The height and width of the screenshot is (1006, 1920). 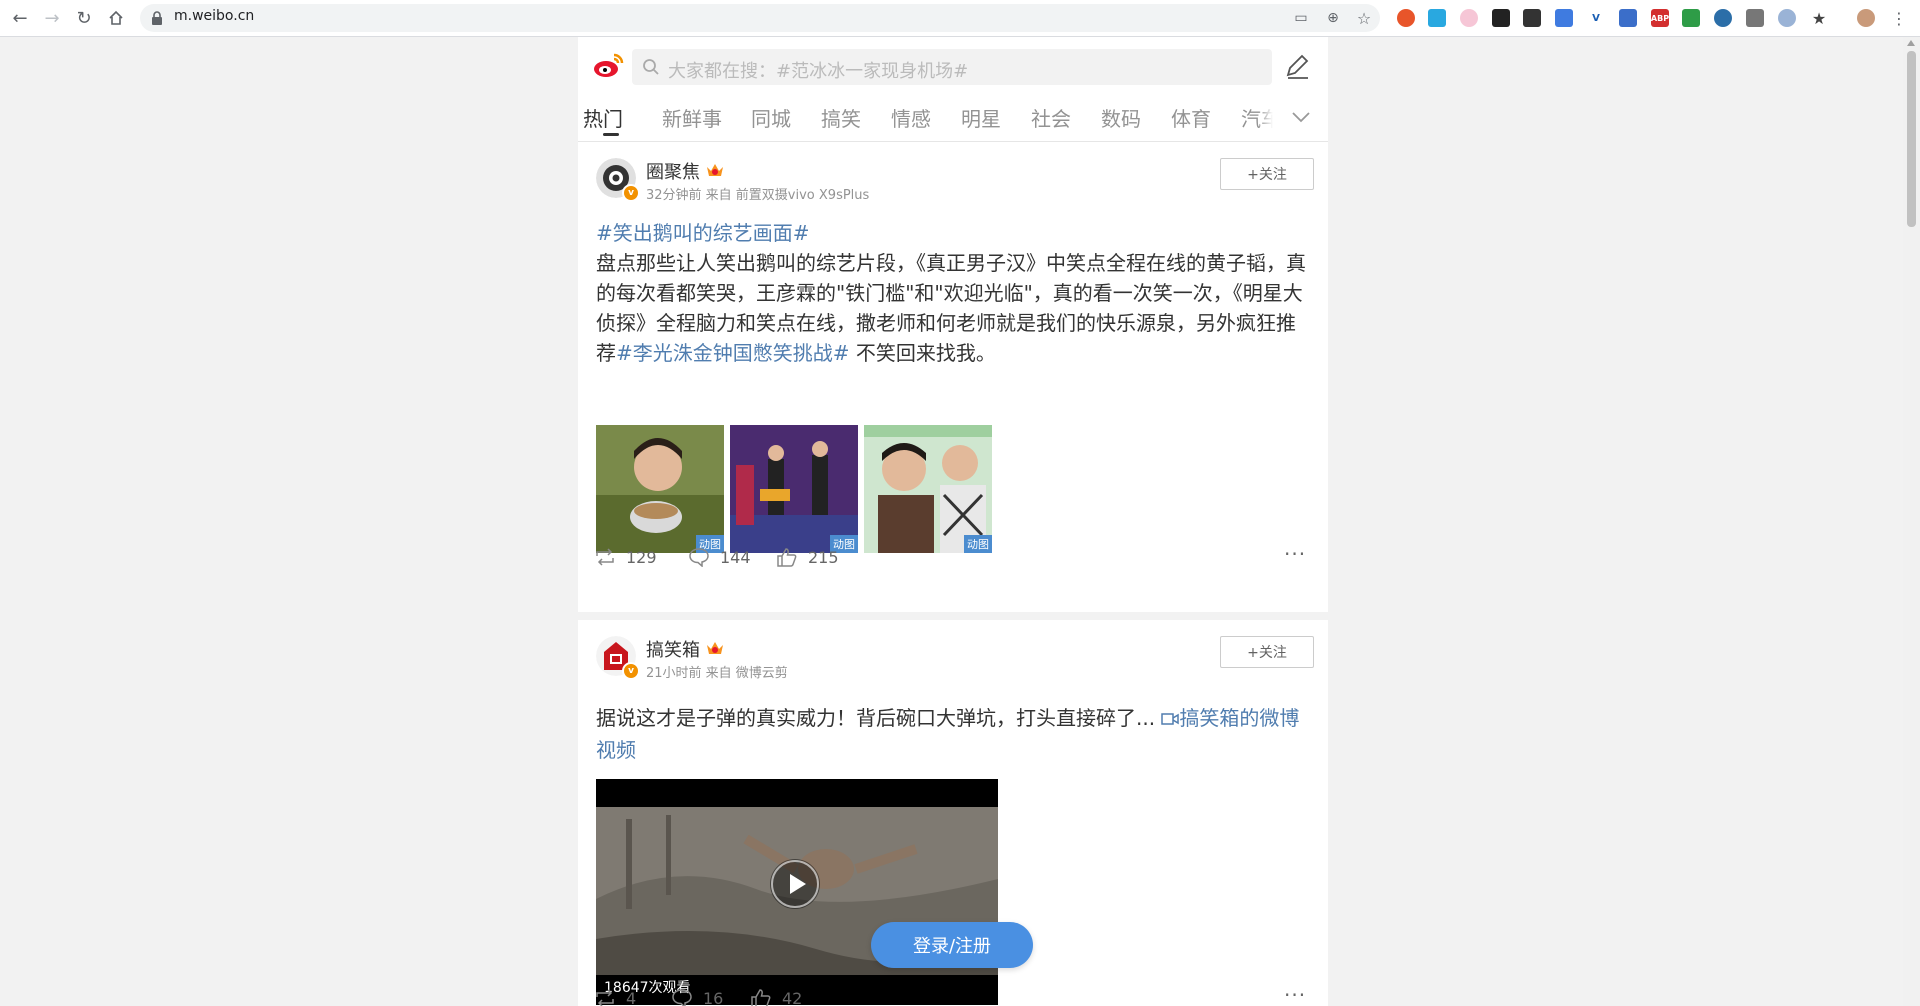 I want to click on login-register-button: 登录/注册, so click(x=952, y=945).